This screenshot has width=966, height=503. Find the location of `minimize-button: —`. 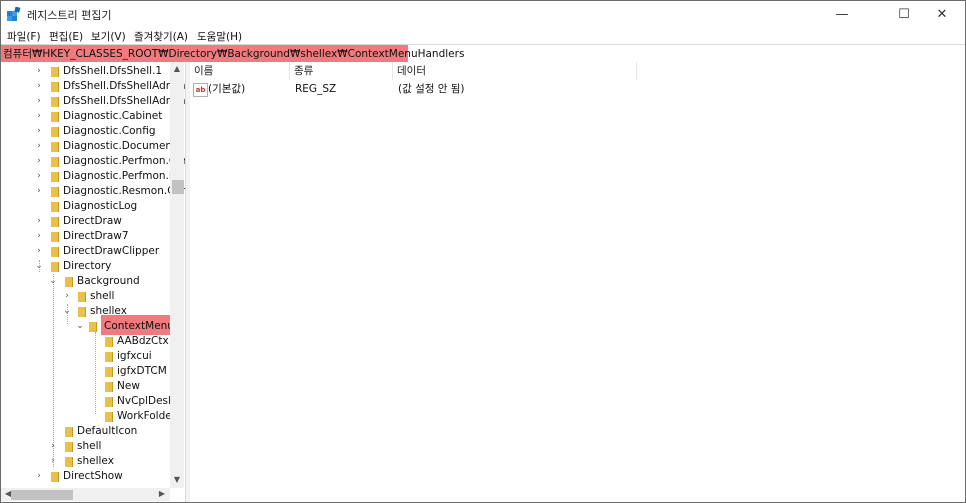

minimize-button: — is located at coordinates (842, 15).